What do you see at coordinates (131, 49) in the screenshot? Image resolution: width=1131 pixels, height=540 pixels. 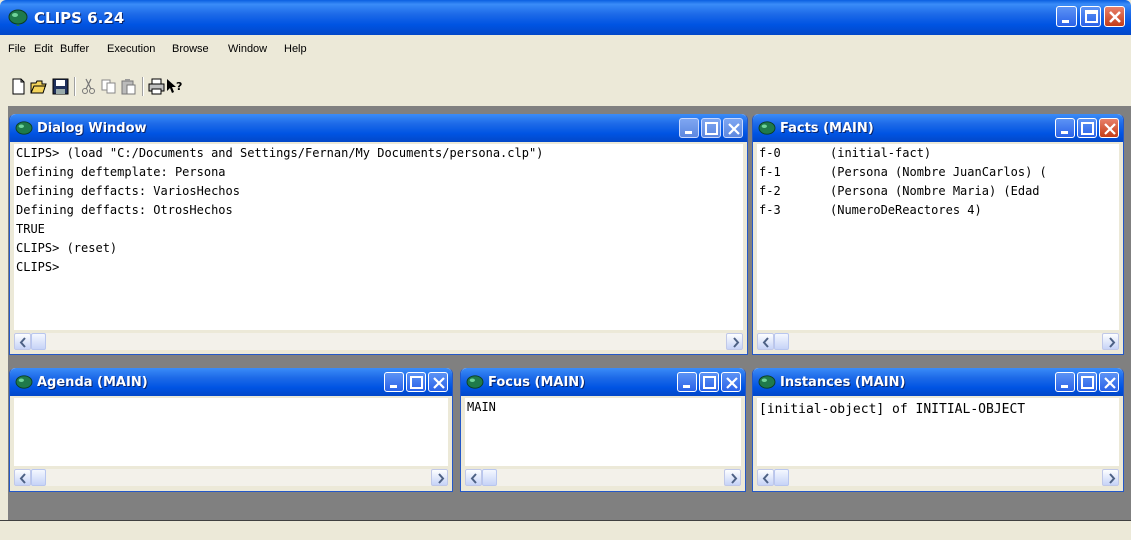 I see `menu-execution: Execution` at bounding box center [131, 49].